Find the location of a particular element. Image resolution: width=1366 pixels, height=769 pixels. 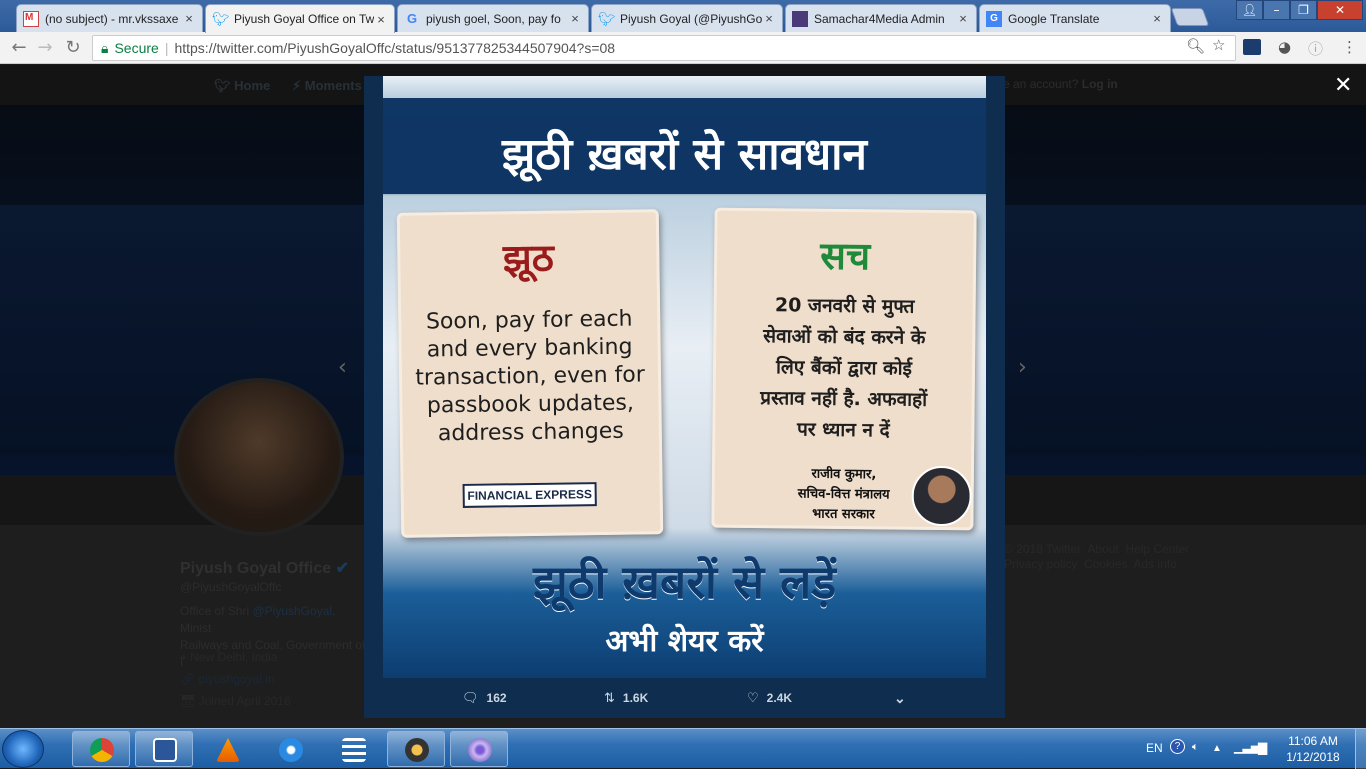

signature-line: भारत सरकार is located at coordinates (843, 514).